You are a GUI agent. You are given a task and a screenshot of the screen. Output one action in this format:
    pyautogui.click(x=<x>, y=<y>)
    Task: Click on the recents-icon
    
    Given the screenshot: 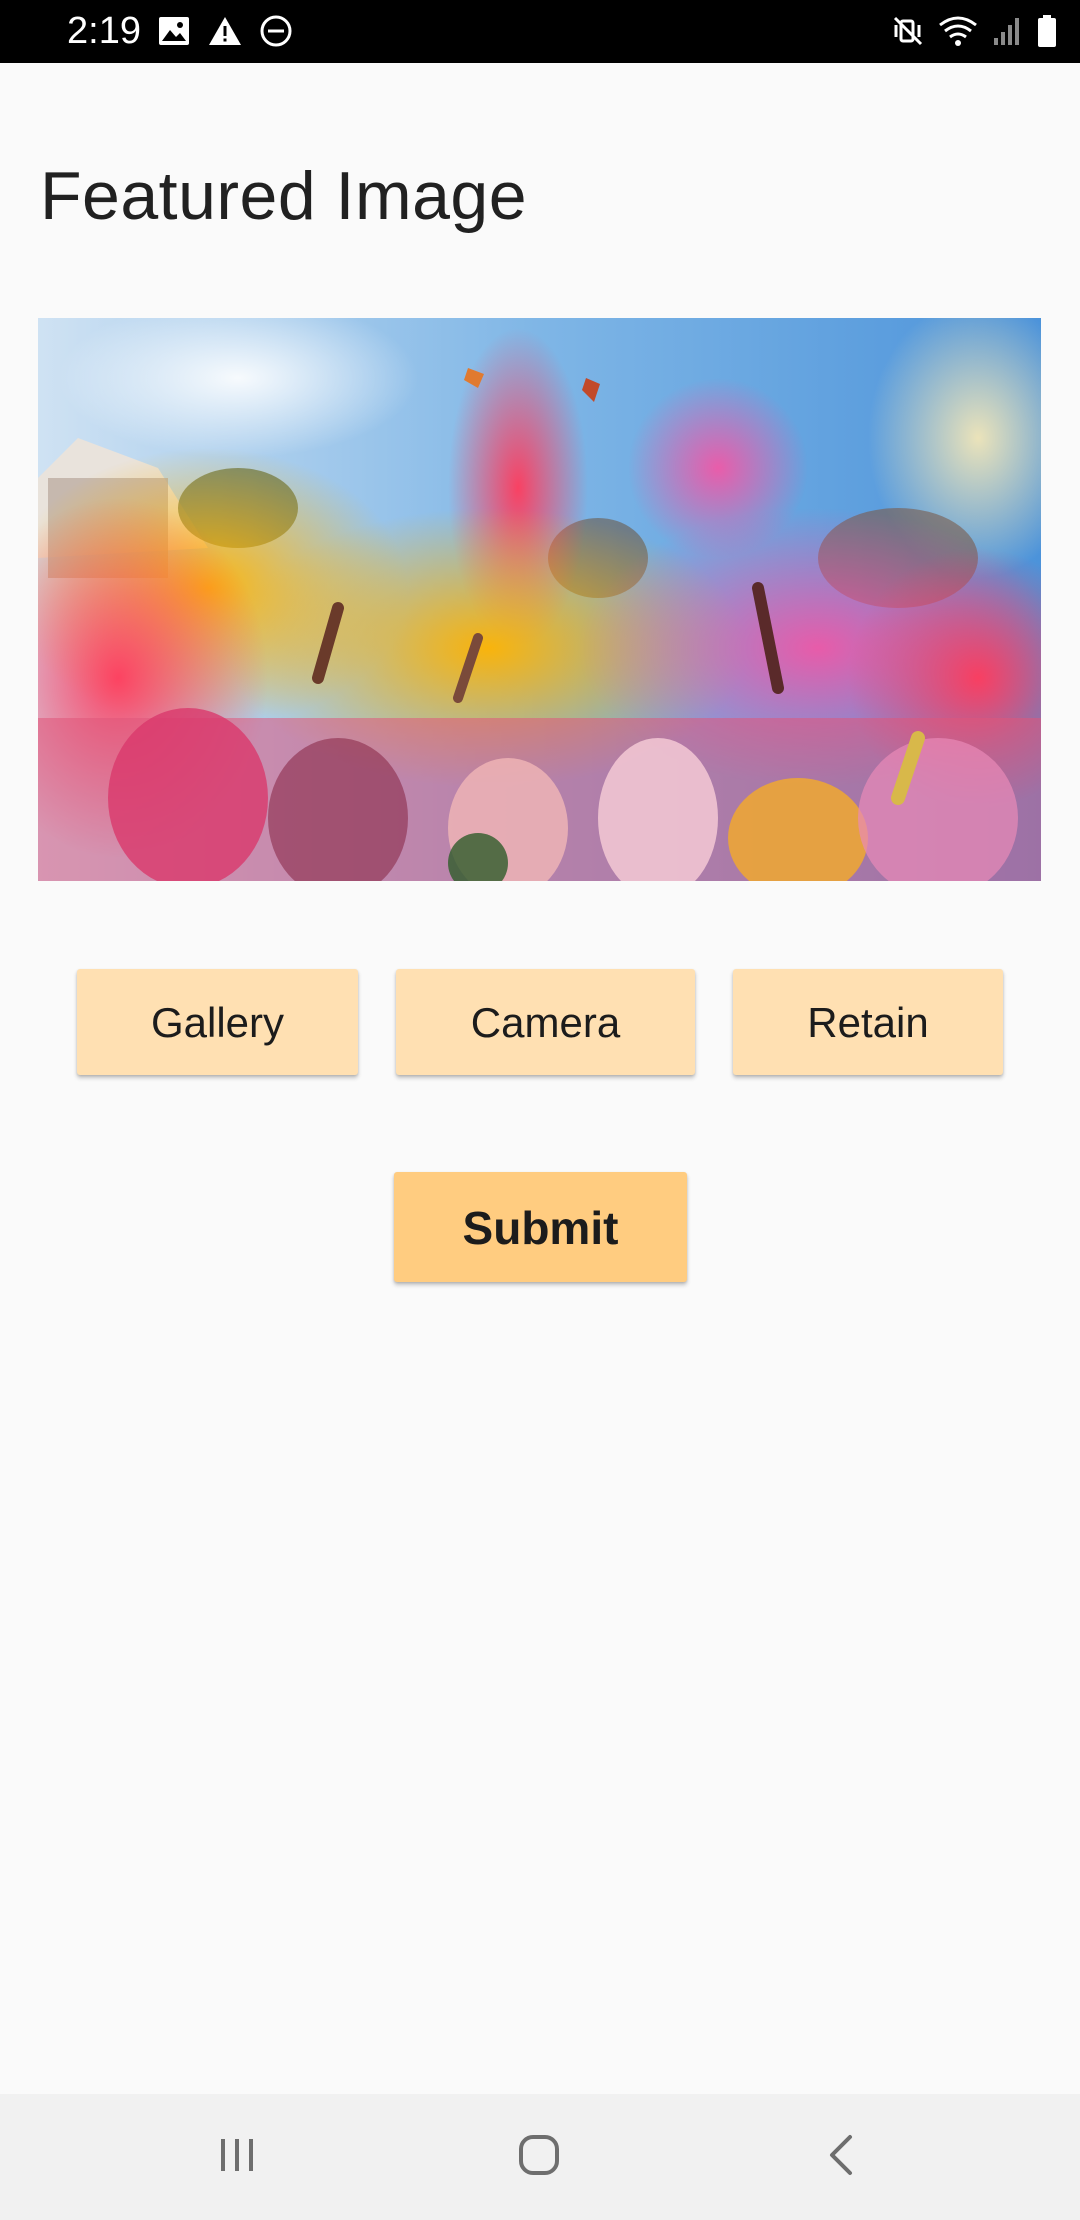 What is the action you would take?
    pyautogui.click(x=237, y=2157)
    